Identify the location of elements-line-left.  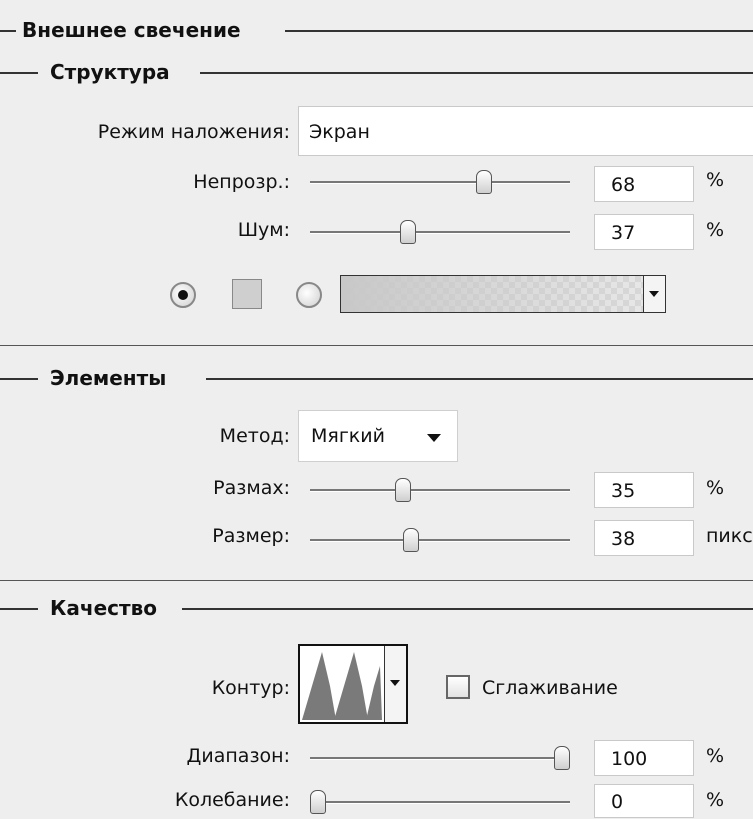
(19, 379).